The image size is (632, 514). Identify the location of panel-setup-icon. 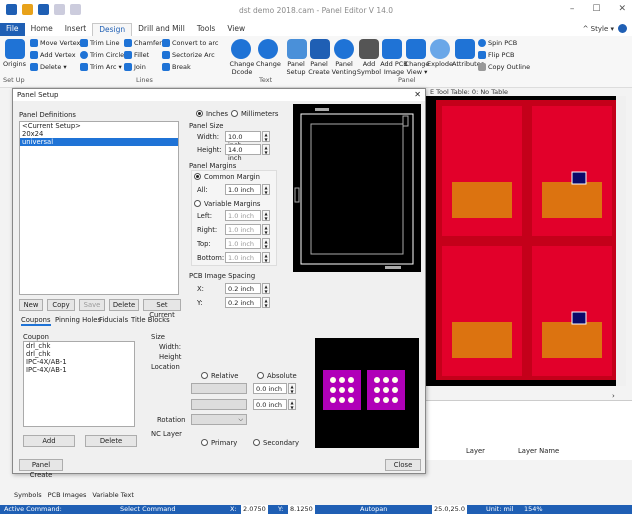
(297, 49).